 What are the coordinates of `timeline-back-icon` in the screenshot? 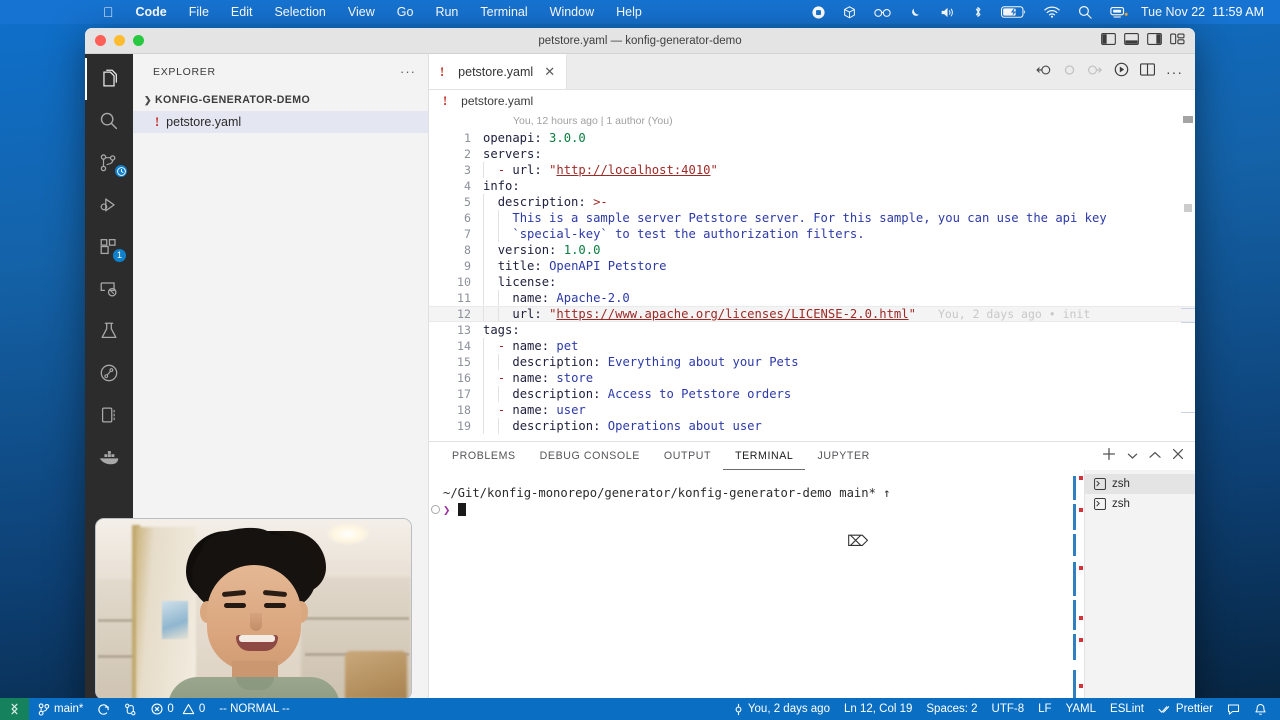 It's located at (1044, 72).